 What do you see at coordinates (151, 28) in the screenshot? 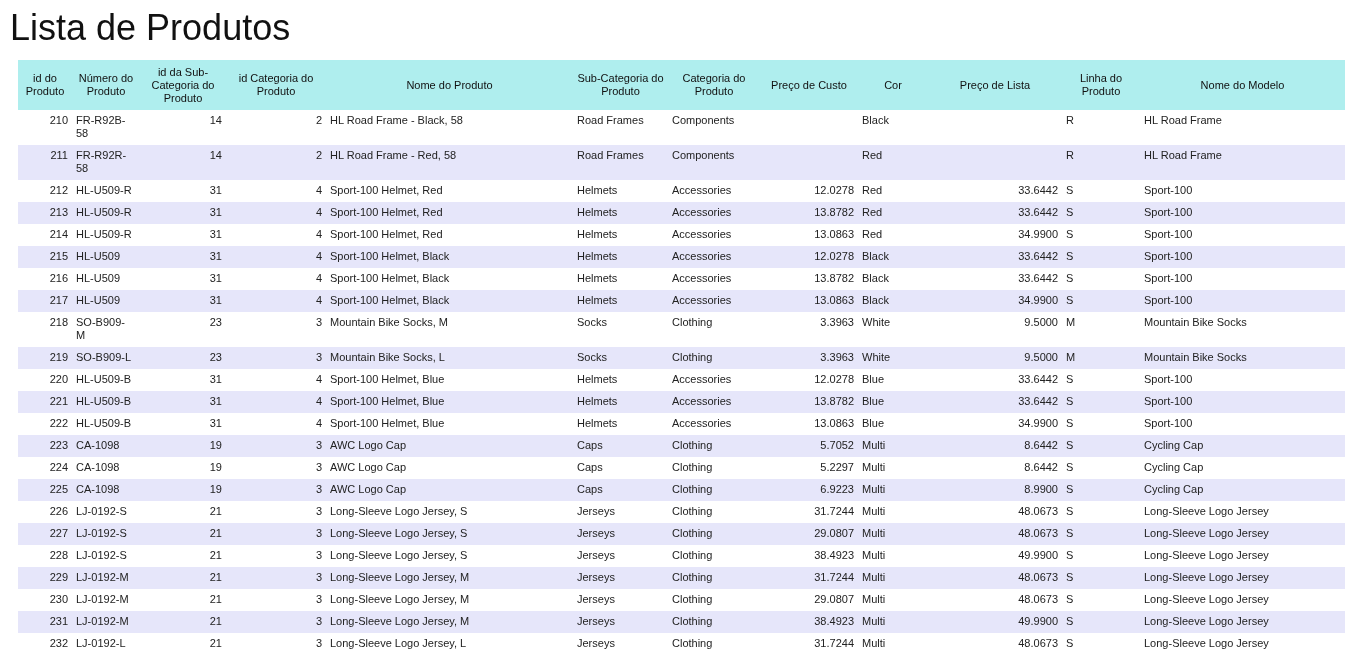
I see `page-title: Lista de Produtos` at bounding box center [151, 28].